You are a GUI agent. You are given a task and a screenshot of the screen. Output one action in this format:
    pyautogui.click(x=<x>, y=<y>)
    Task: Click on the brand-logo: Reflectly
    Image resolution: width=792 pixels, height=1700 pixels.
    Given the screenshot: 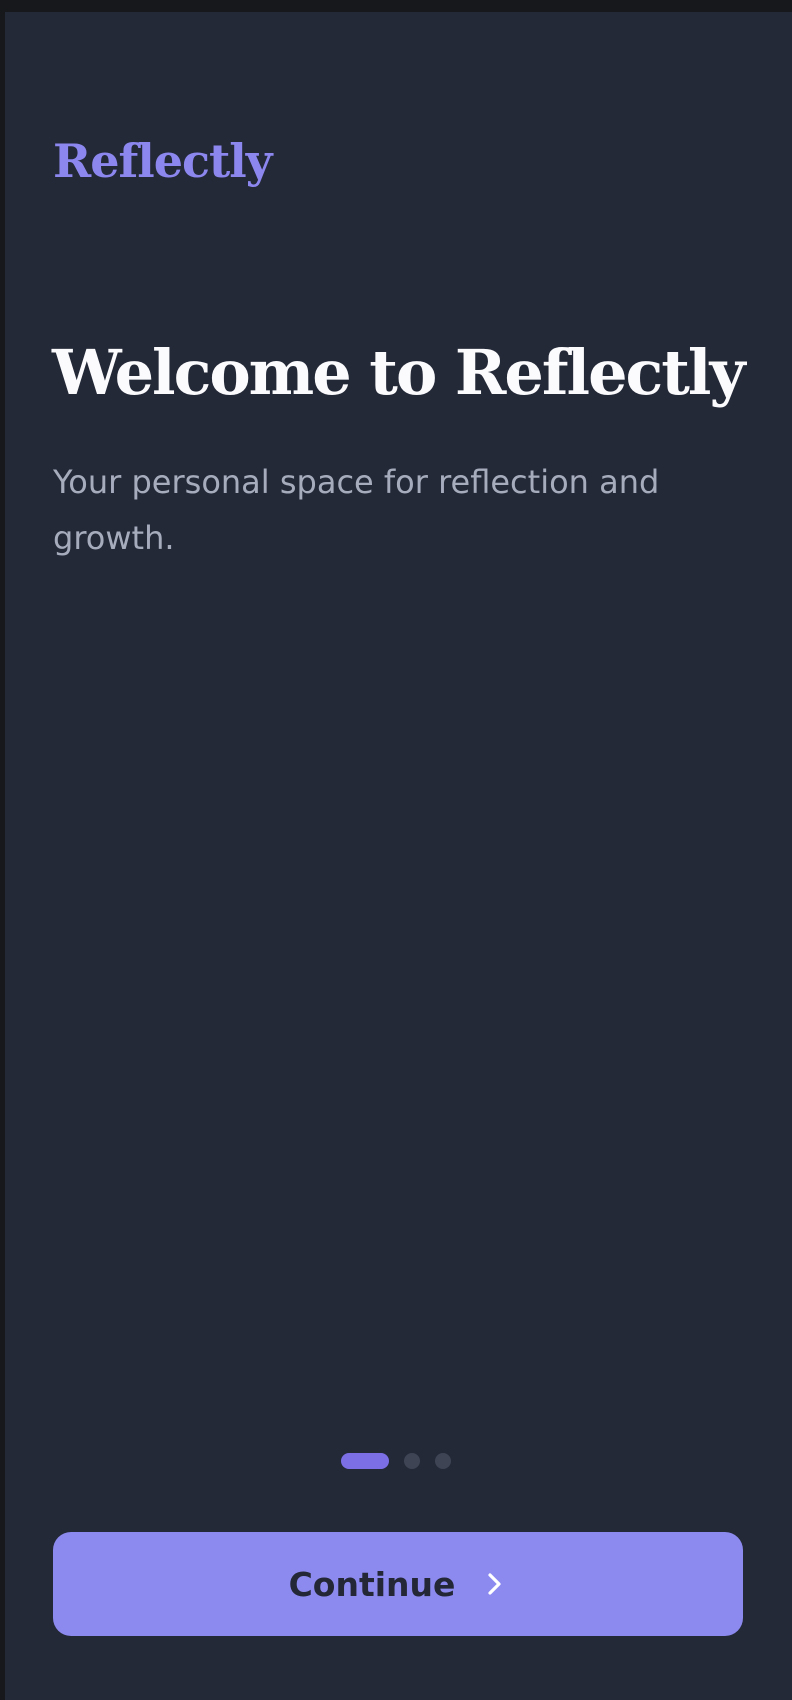 What is the action you would take?
    pyautogui.click(x=162, y=161)
    